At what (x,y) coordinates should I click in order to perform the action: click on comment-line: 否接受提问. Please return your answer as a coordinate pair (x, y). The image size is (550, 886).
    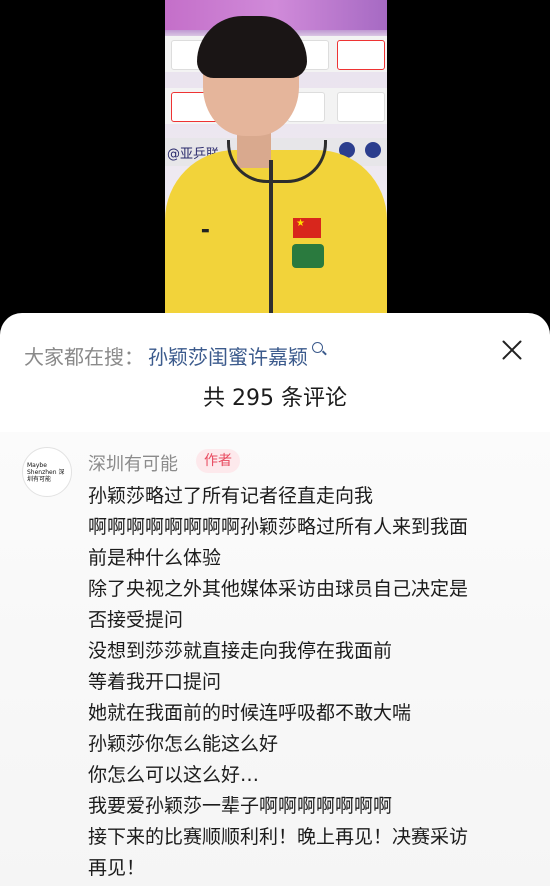
    Looking at the image, I should click on (136, 620).